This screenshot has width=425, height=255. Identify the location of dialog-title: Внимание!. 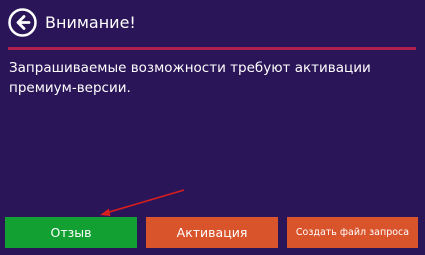
(90, 22).